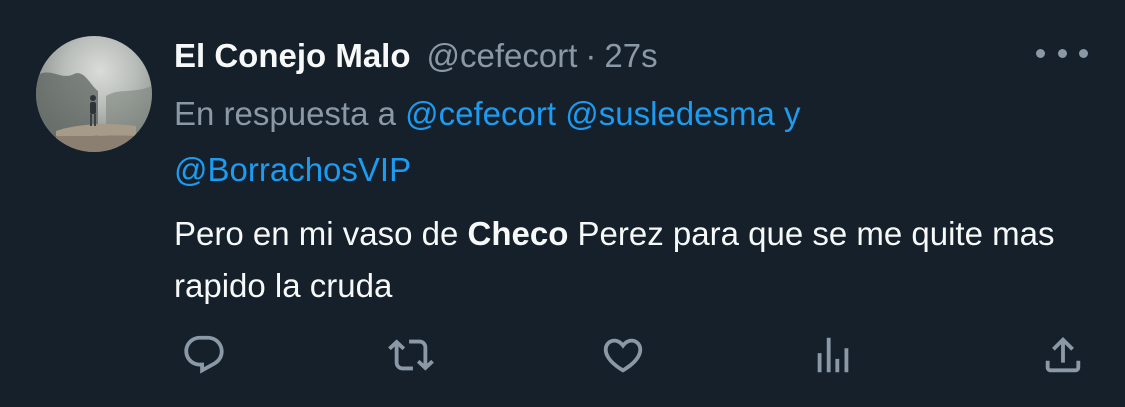  I want to click on reply-prefix: En respuesta a, so click(285, 113).